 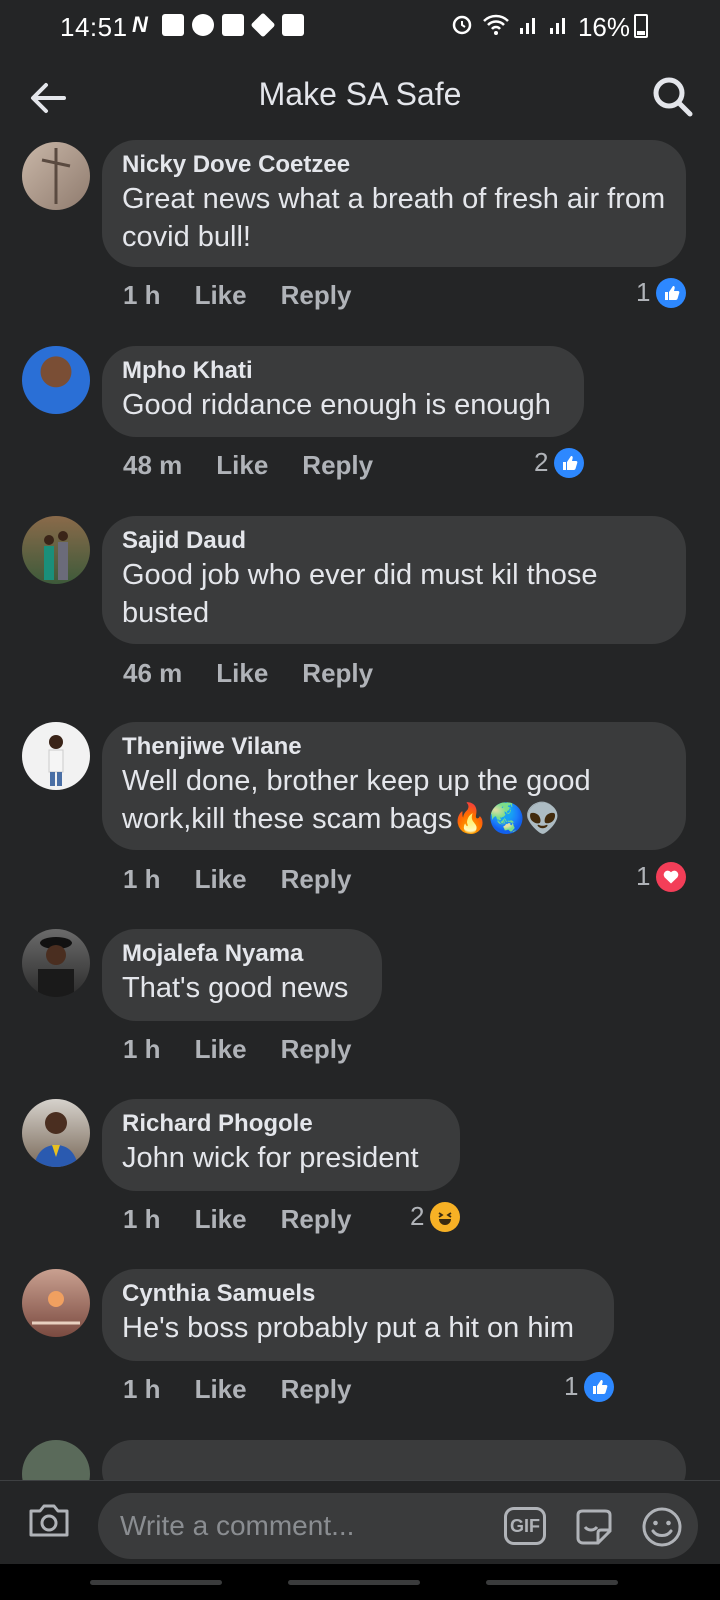 I want to click on haha-reaction-icon, so click(x=445, y=1216).